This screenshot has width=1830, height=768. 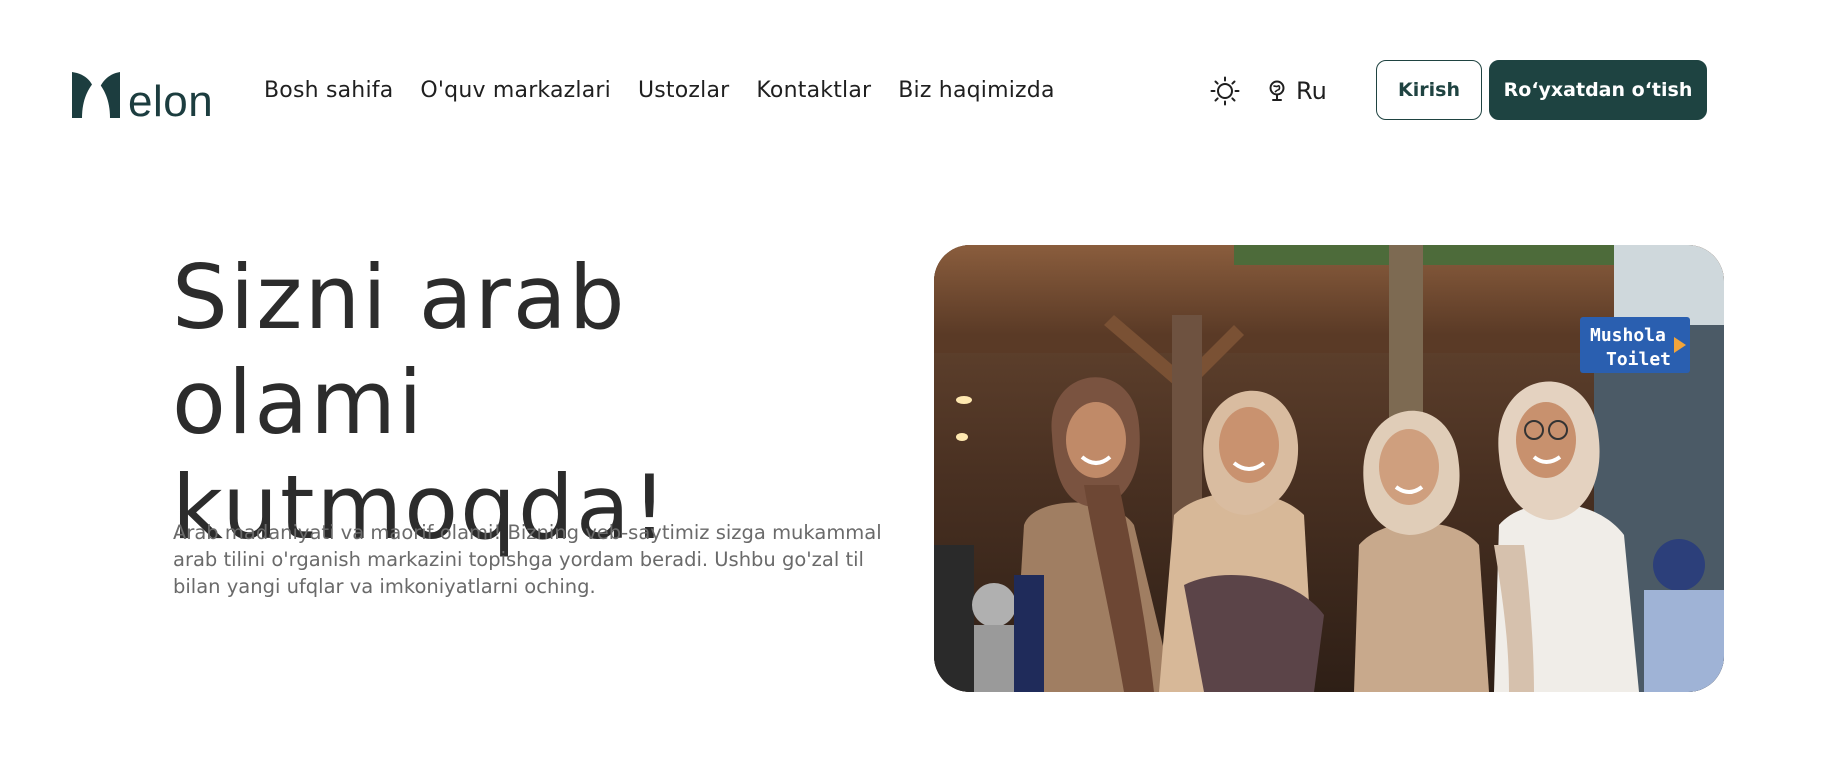 What do you see at coordinates (1277, 90) in the screenshot?
I see `globe-pin-icon` at bounding box center [1277, 90].